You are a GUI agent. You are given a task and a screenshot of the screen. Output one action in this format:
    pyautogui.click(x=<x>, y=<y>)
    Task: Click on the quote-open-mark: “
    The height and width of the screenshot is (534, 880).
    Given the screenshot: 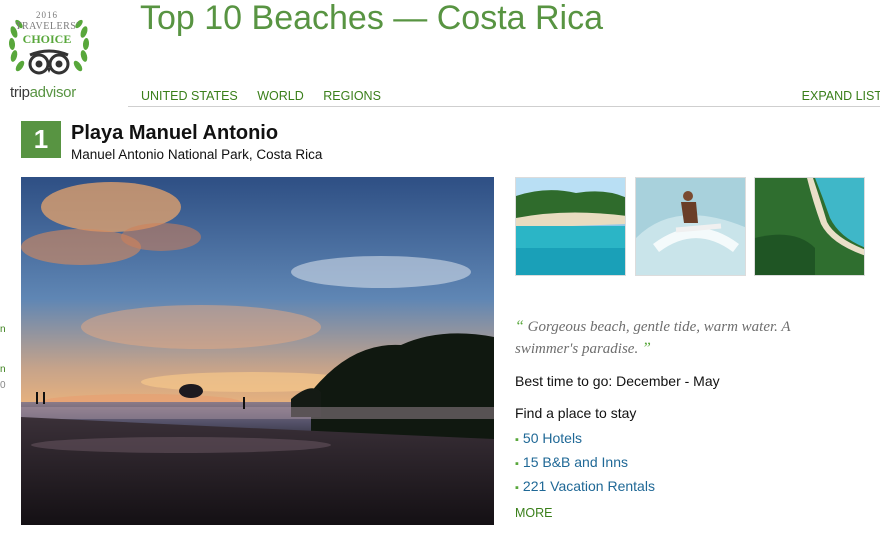 What is the action you would take?
    pyautogui.click(x=519, y=326)
    